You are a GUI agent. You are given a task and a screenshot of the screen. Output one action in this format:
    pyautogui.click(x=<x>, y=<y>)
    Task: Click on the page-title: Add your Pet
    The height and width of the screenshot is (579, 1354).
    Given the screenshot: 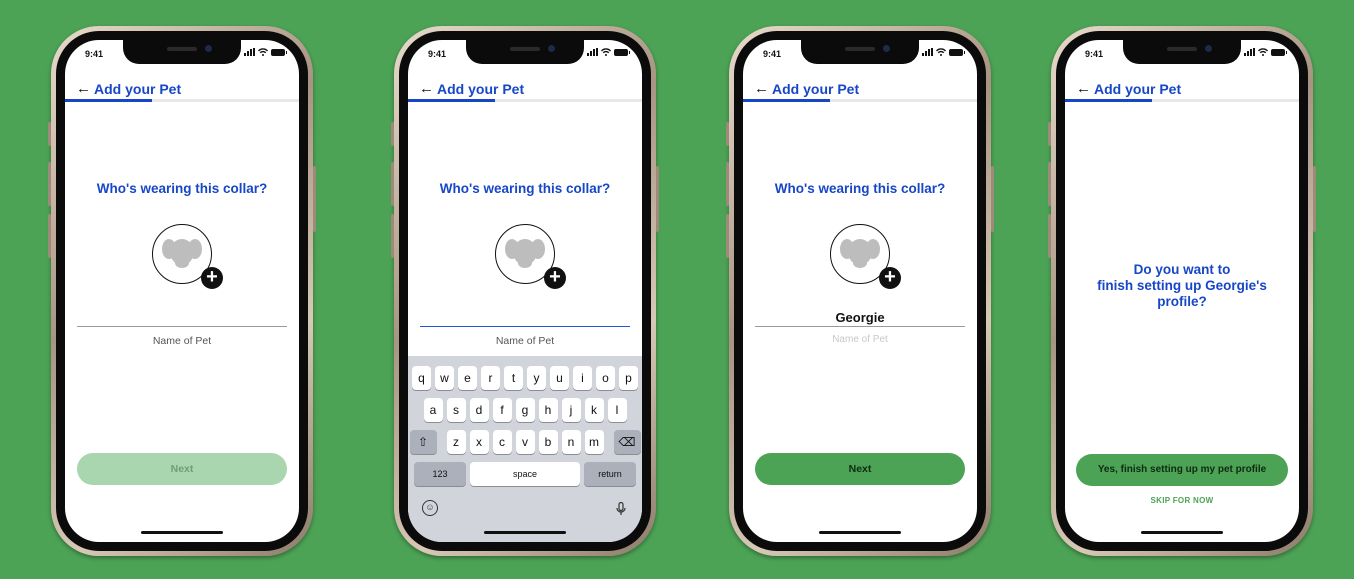 What is the action you would take?
    pyautogui.click(x=481, y=89)
    